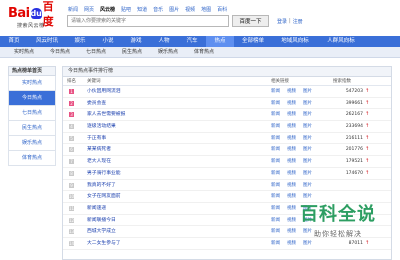  What do you see at coordinates (338, 234) in the screenshot?
I see `watermark-subtitle: 助你轻松解决` at bounding box center [338, 234].